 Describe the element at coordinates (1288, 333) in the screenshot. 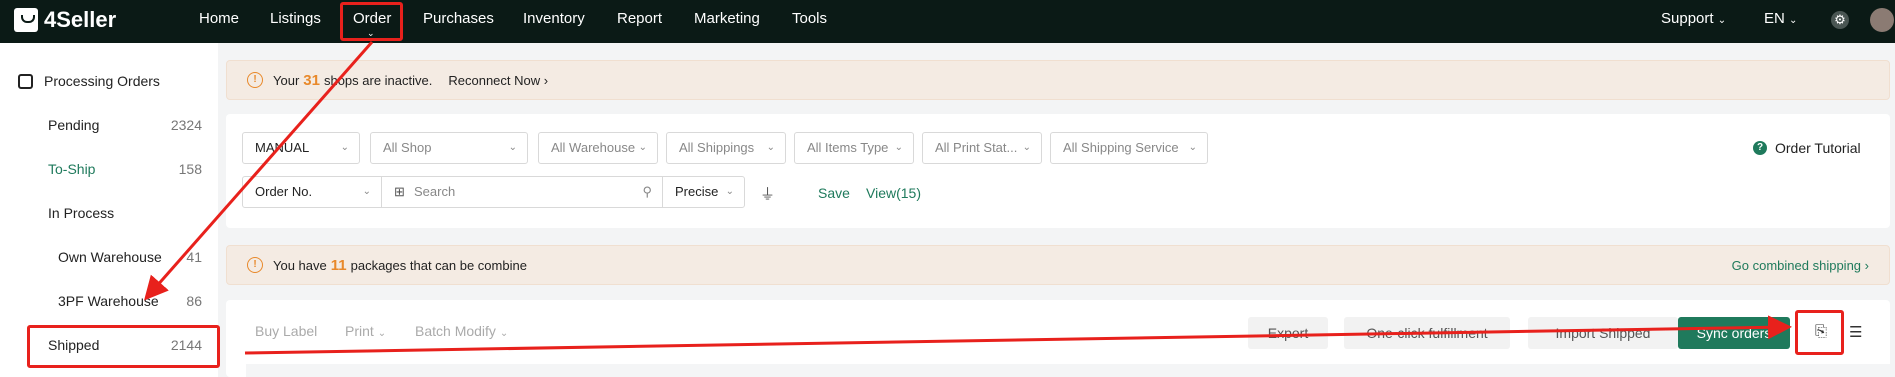

I see `export-button: Export` at that location.